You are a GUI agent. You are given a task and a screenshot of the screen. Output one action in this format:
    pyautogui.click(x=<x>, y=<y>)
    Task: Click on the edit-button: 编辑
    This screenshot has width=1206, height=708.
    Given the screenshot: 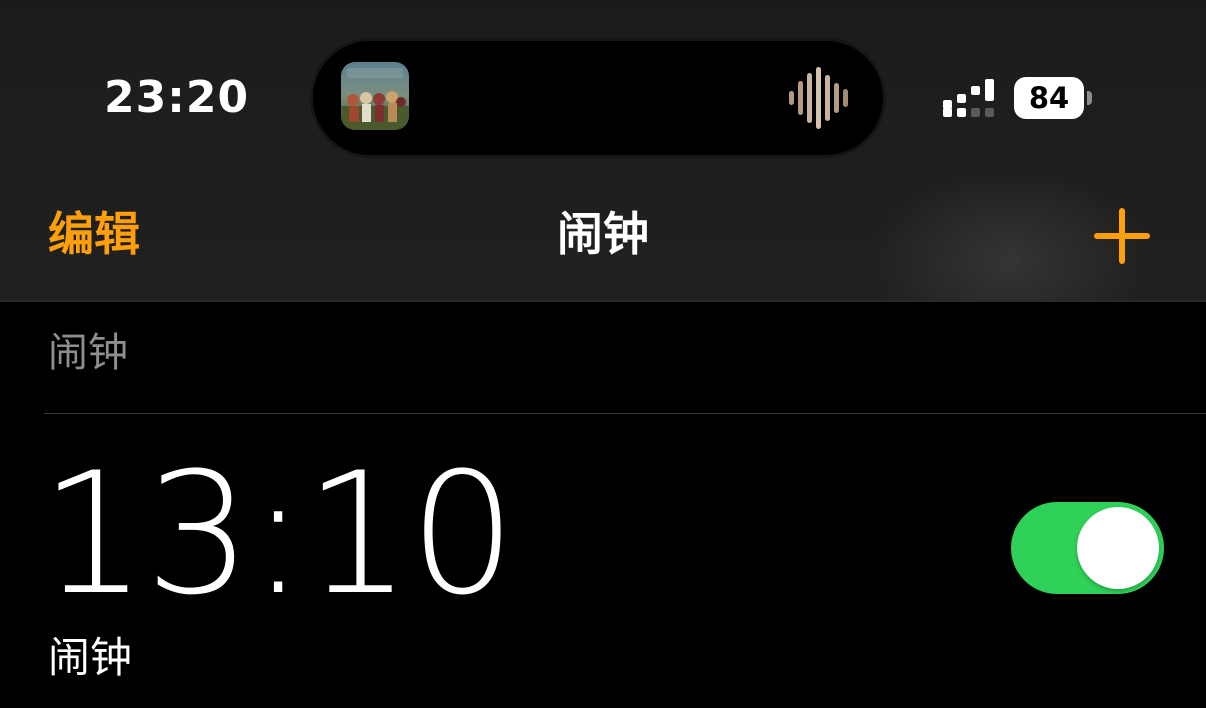 What is the action you would take?
    pyautogui.click(x=94, y=234)
    